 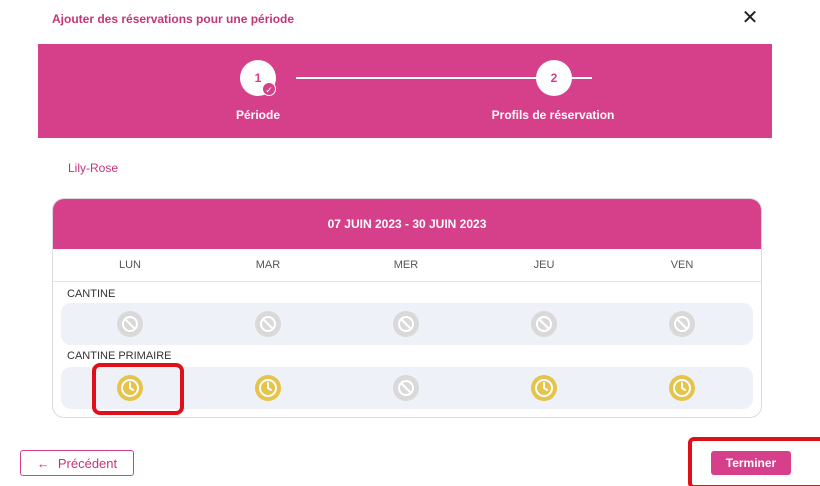 I want to click on finish-button: Terminer, so click(x=751, y=463).